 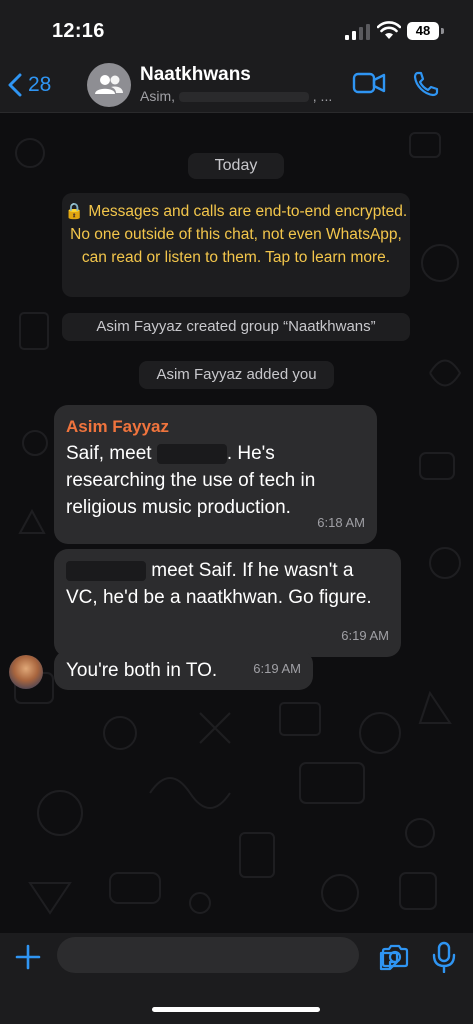 I want to click on sender-name: Asim Fayyaz, so click(x=215, y=426).